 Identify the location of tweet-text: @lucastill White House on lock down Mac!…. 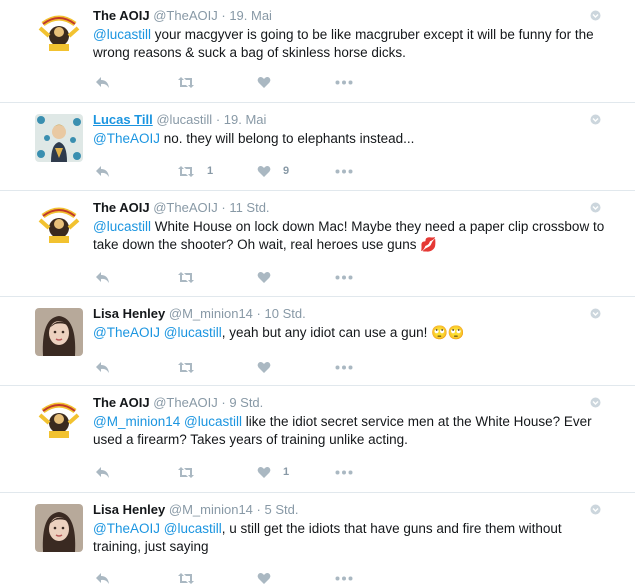
(353, 236).